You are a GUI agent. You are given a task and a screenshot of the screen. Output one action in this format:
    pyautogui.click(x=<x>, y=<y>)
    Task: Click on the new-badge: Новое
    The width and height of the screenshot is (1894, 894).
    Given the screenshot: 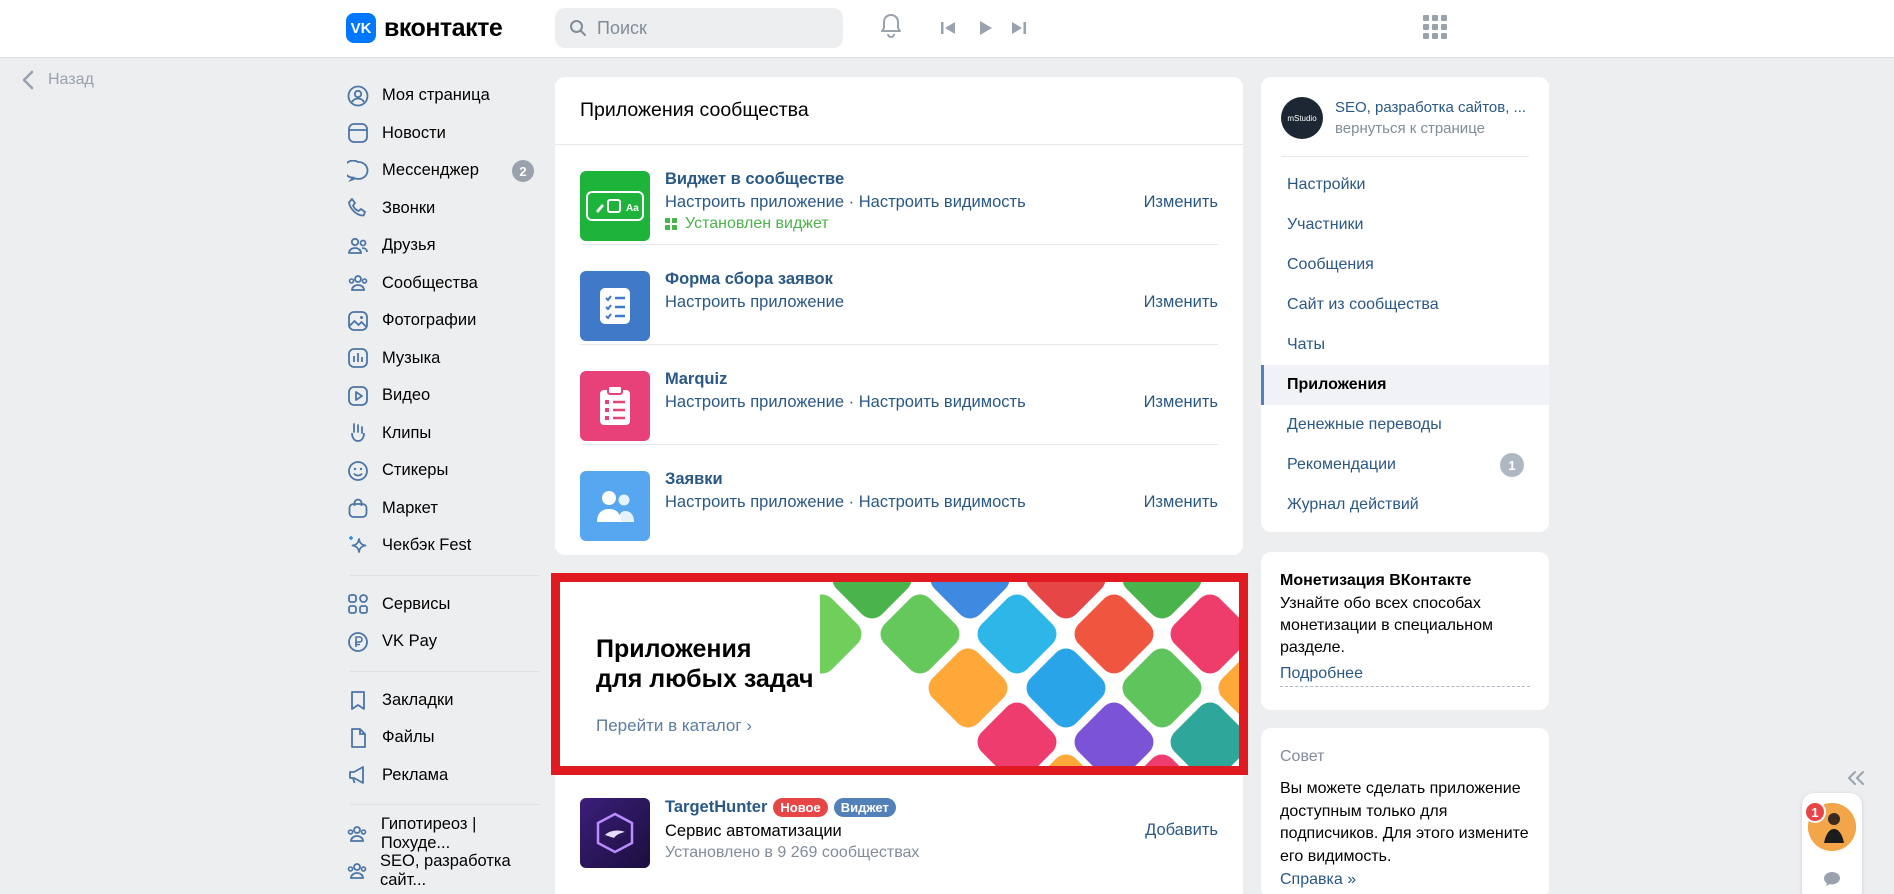 What is the action you would take?
    pyautogui.click(x=800, y=807)
    